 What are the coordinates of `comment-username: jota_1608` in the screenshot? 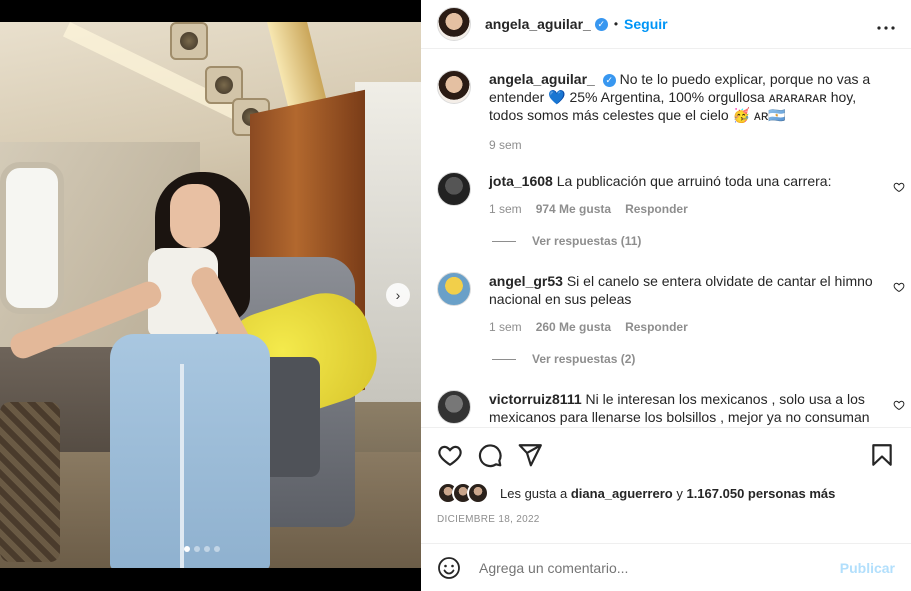 It's located at (521, 181).